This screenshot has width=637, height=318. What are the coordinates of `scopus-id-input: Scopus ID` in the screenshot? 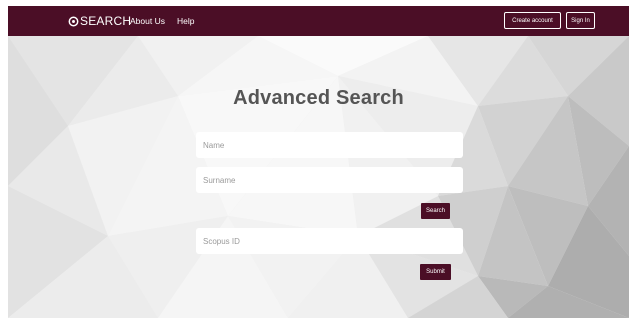 It's located at (329, 241).